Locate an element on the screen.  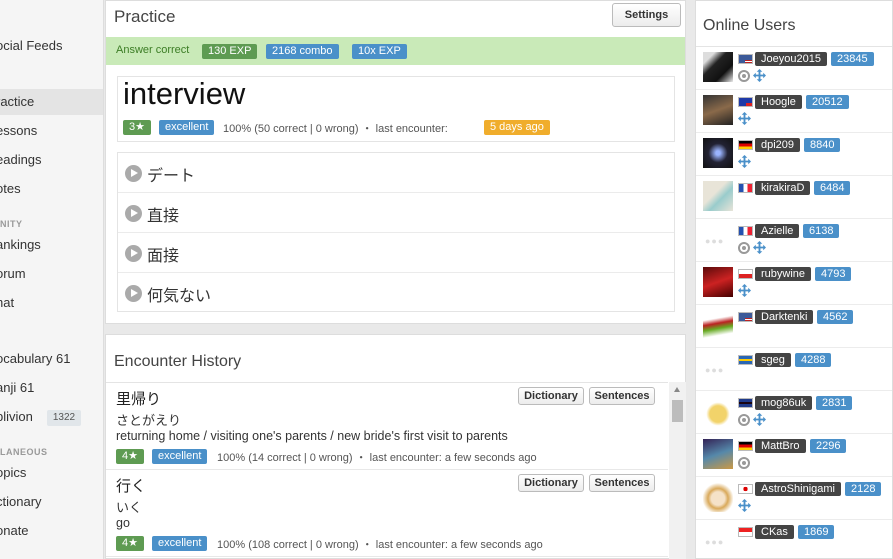
sidebar-item-topics: opics is located at coordinates (51, 473).